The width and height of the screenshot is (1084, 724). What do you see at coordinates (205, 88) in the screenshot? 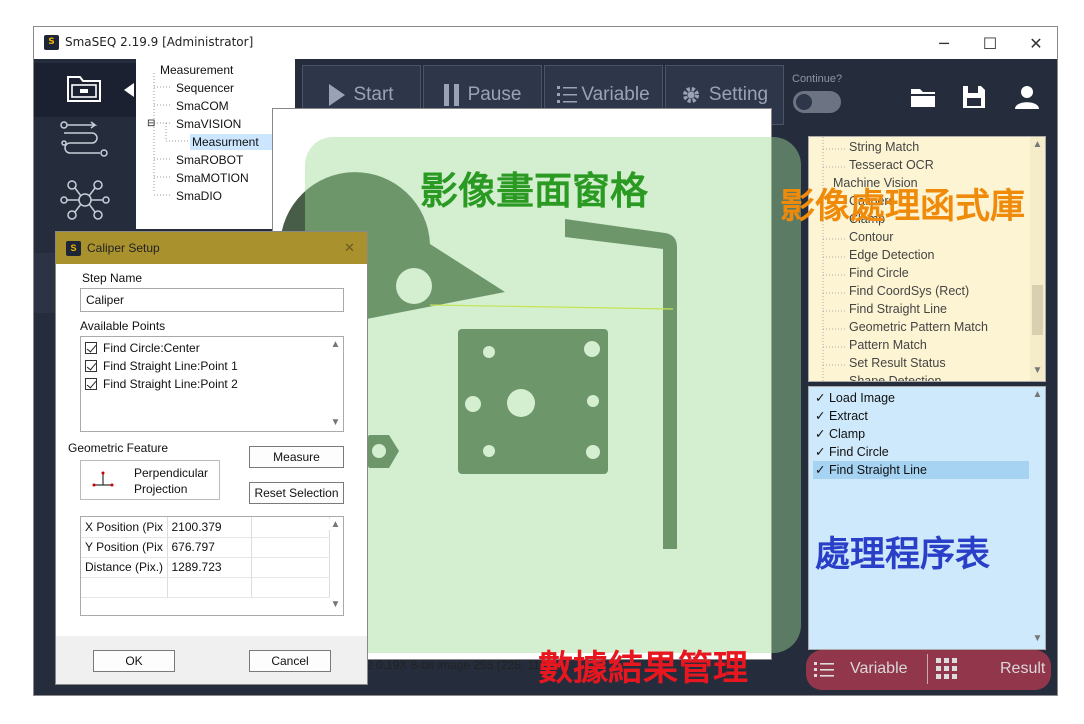
I see `tree-item-sequencer: Sequencer` at bounding box center [205, 88].